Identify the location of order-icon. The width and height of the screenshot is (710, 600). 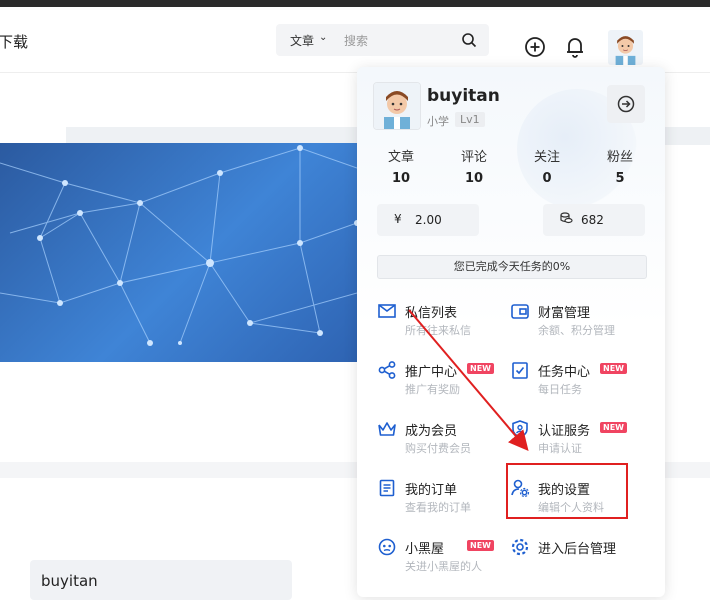
(387, 488).